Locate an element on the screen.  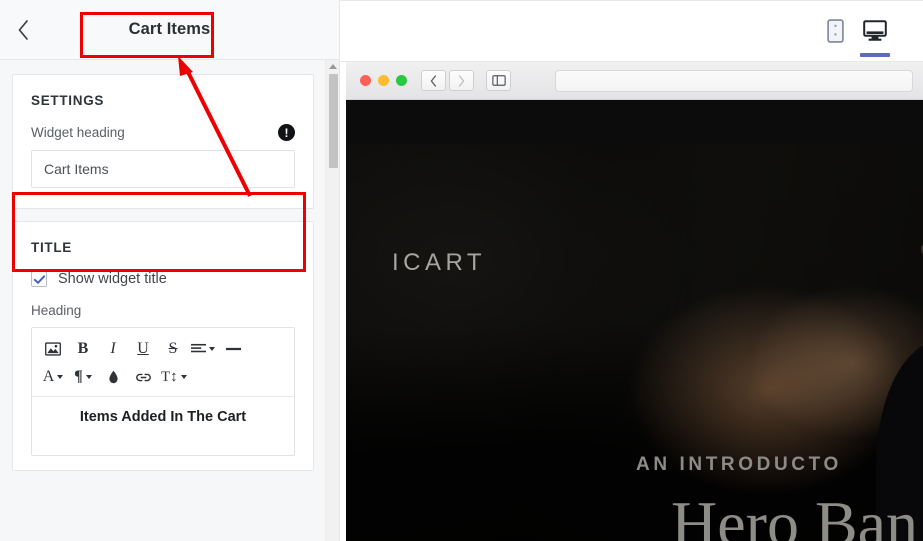
page-title: Cart Items is located at coordinates (169, 29).